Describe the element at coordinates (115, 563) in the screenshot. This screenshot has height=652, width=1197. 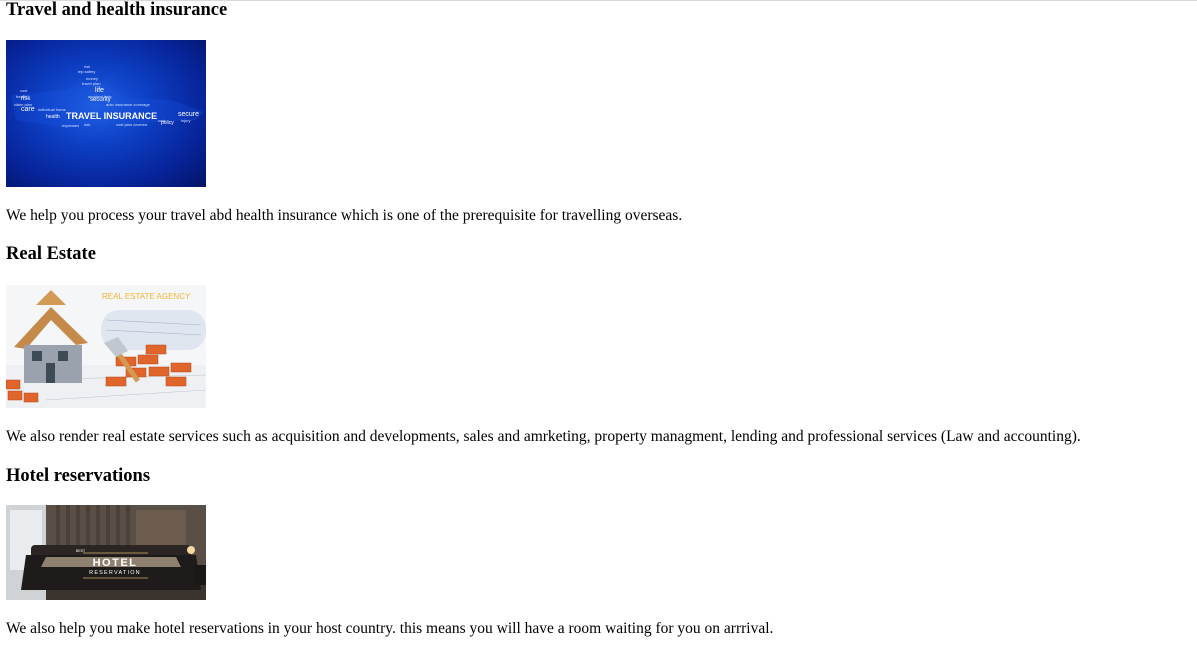
I see `svg-text: HOTEL` at that location.